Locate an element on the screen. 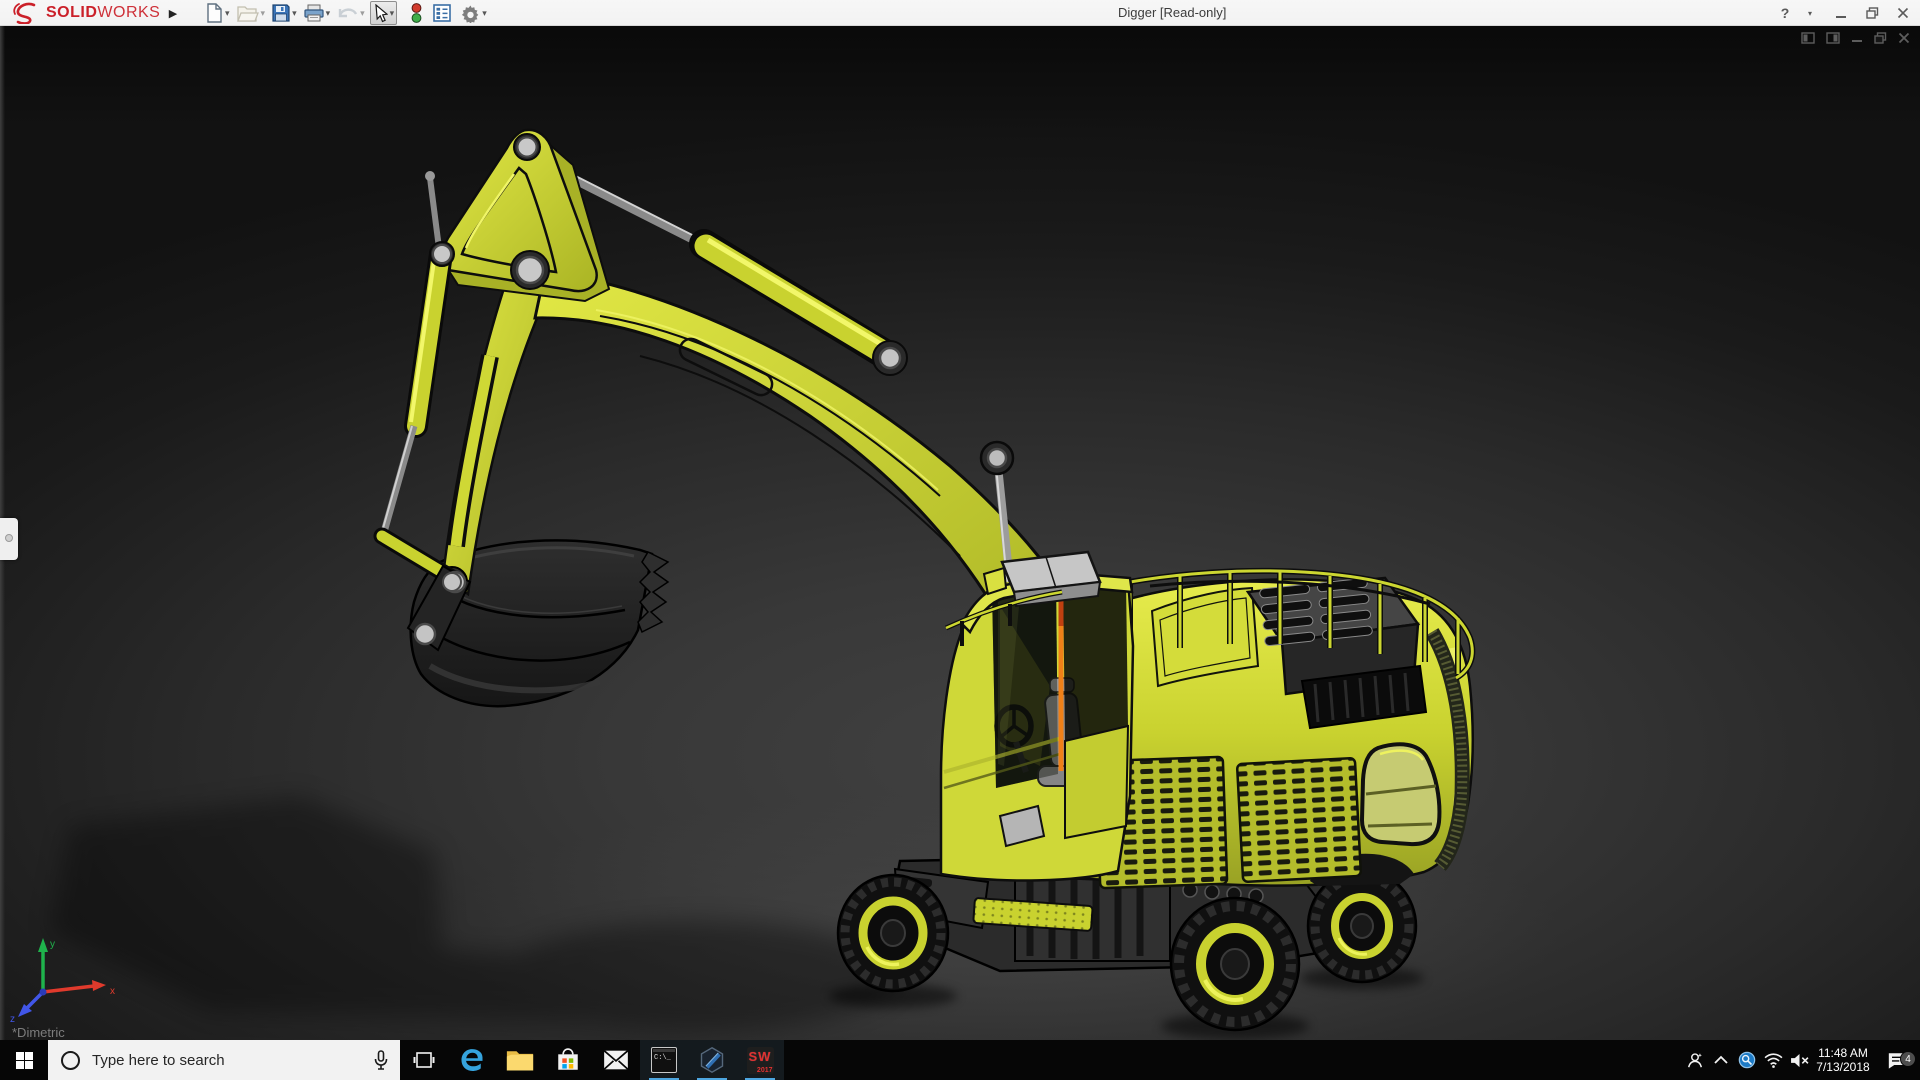  triad-x-label: x is located at coordinates (112, 991).